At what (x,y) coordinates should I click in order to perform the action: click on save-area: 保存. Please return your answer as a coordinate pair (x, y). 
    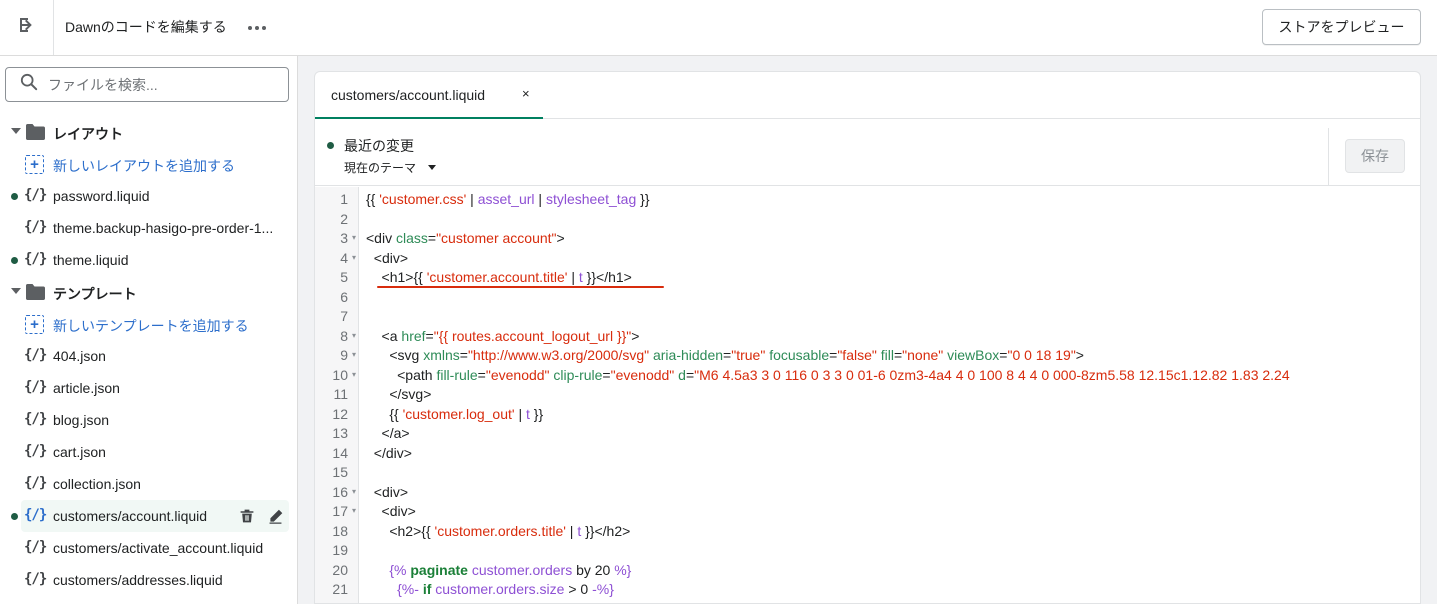
    Looking at the image, I should click on (1374, 157).